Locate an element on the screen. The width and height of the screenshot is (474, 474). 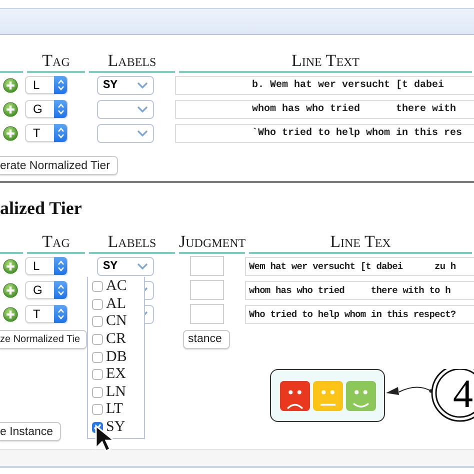
line-text-field: whom has who tried there with to h is located at coordinates (359, 290).